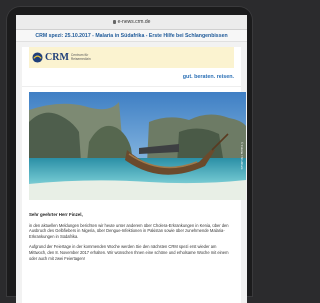 The height and width of the screenshot is (303, 320). I want to click on logo-band: CRM Centrum für Reisemedizin, so click(131, 57).